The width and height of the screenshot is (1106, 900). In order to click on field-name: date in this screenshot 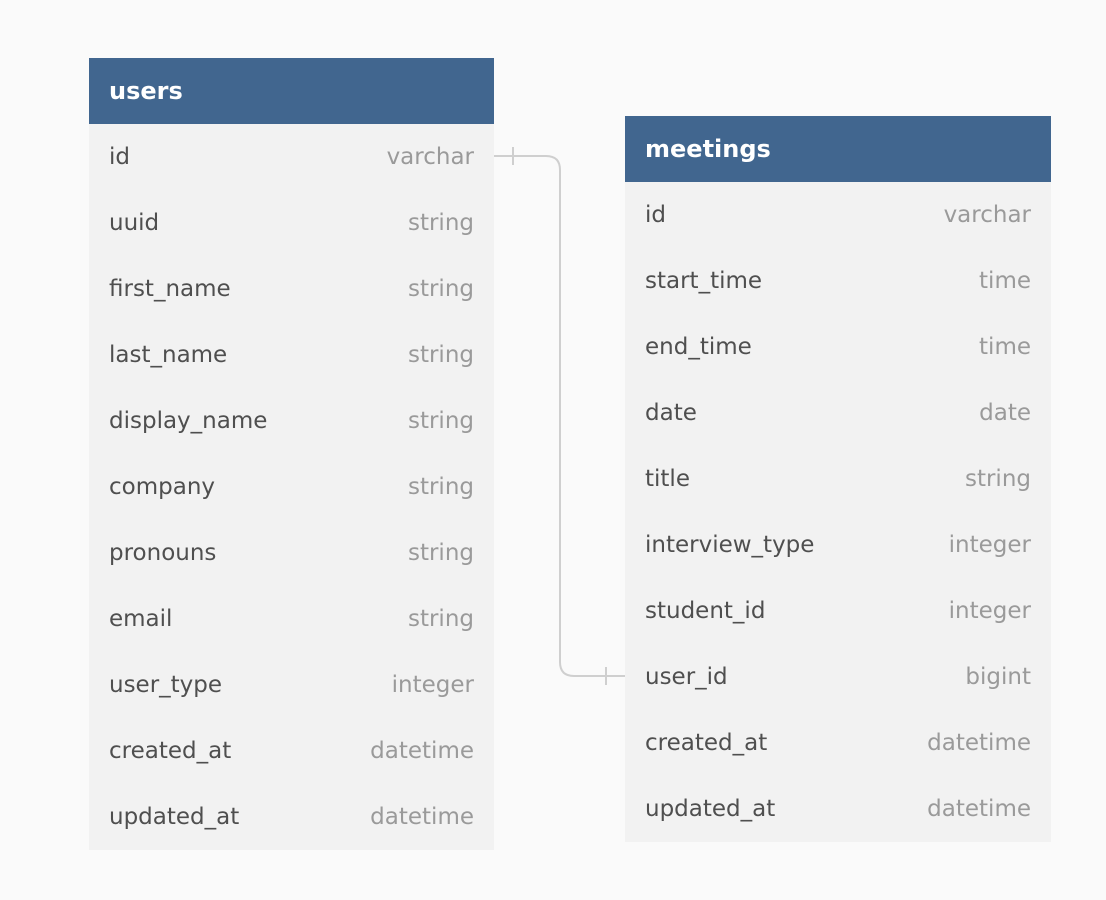, I will do `click(671, 413)`.